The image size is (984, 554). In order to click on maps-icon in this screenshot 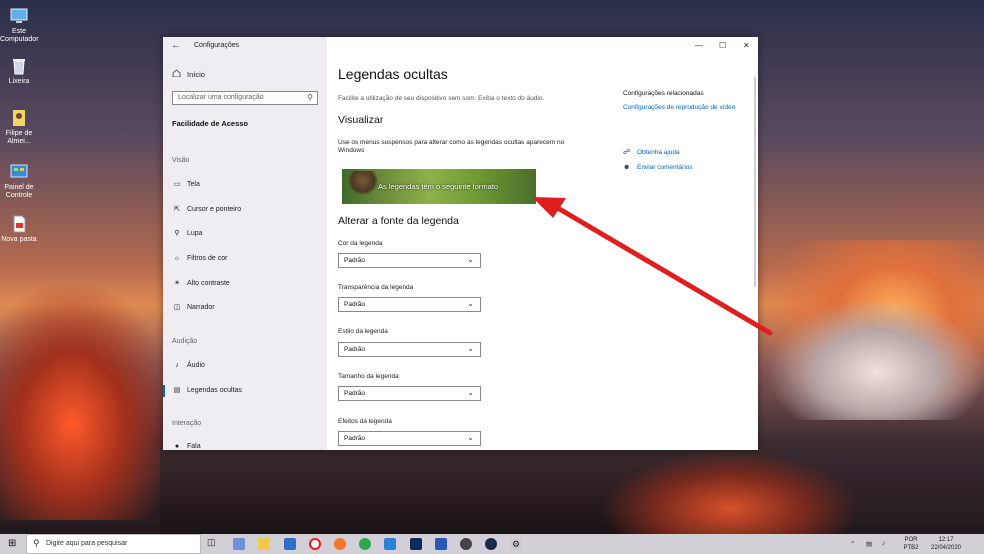, I will do `click(365, 544)`.